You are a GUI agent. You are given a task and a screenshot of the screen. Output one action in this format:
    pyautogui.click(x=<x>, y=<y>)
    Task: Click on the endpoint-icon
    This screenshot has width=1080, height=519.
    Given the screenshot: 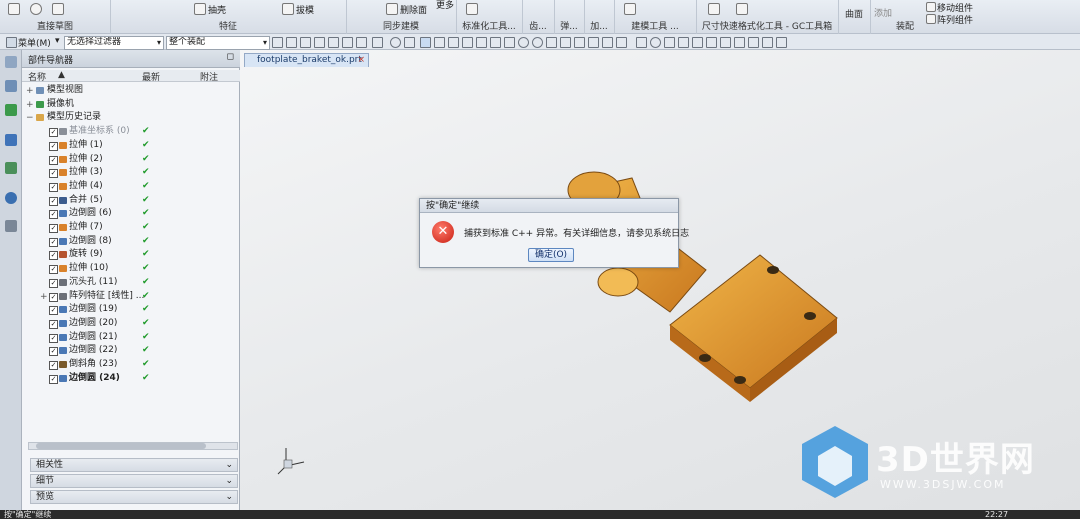 What is the action you would take?
    pyautogui.click(x=439, y=42)
    